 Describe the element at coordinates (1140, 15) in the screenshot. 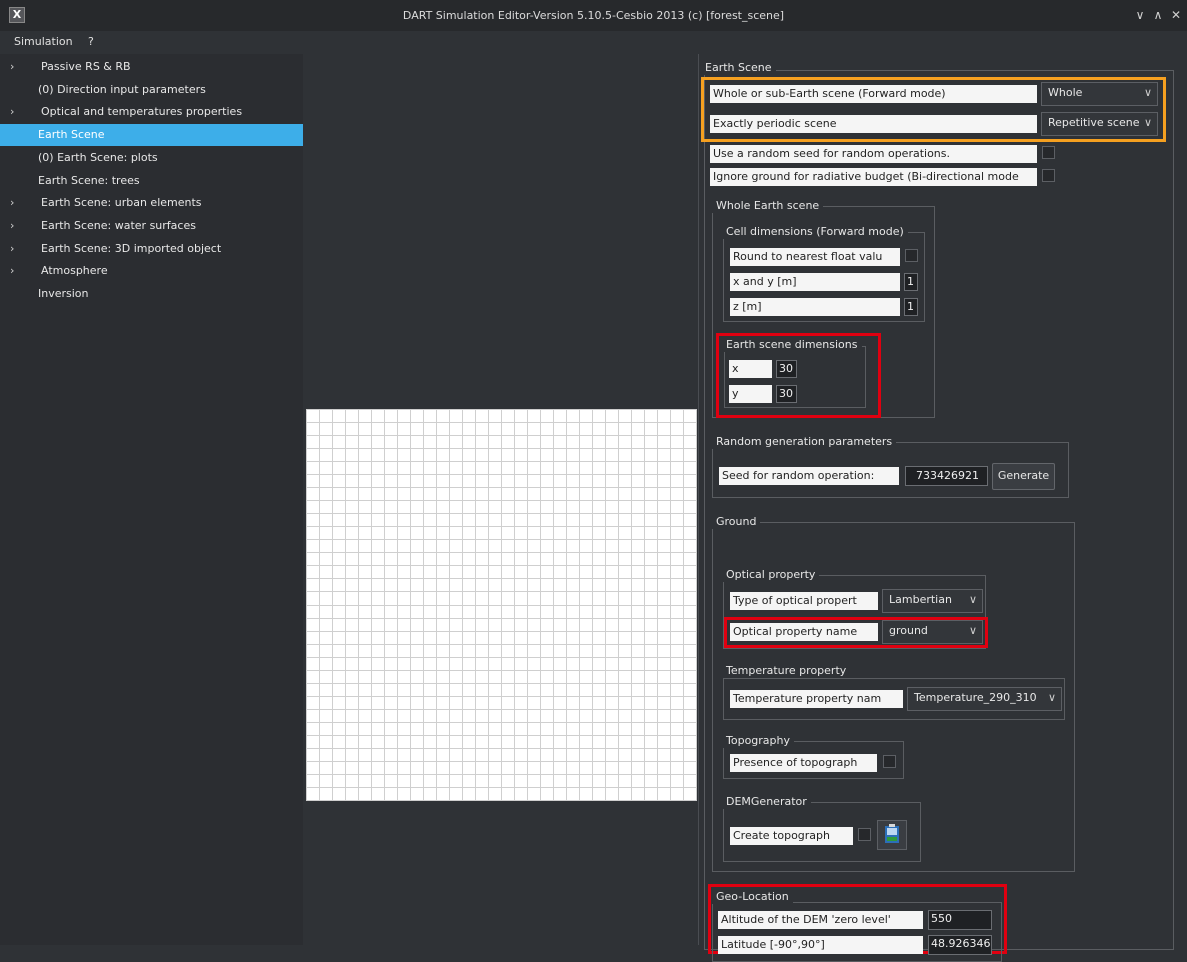

I see `minimize-icon: ∨` at that location.